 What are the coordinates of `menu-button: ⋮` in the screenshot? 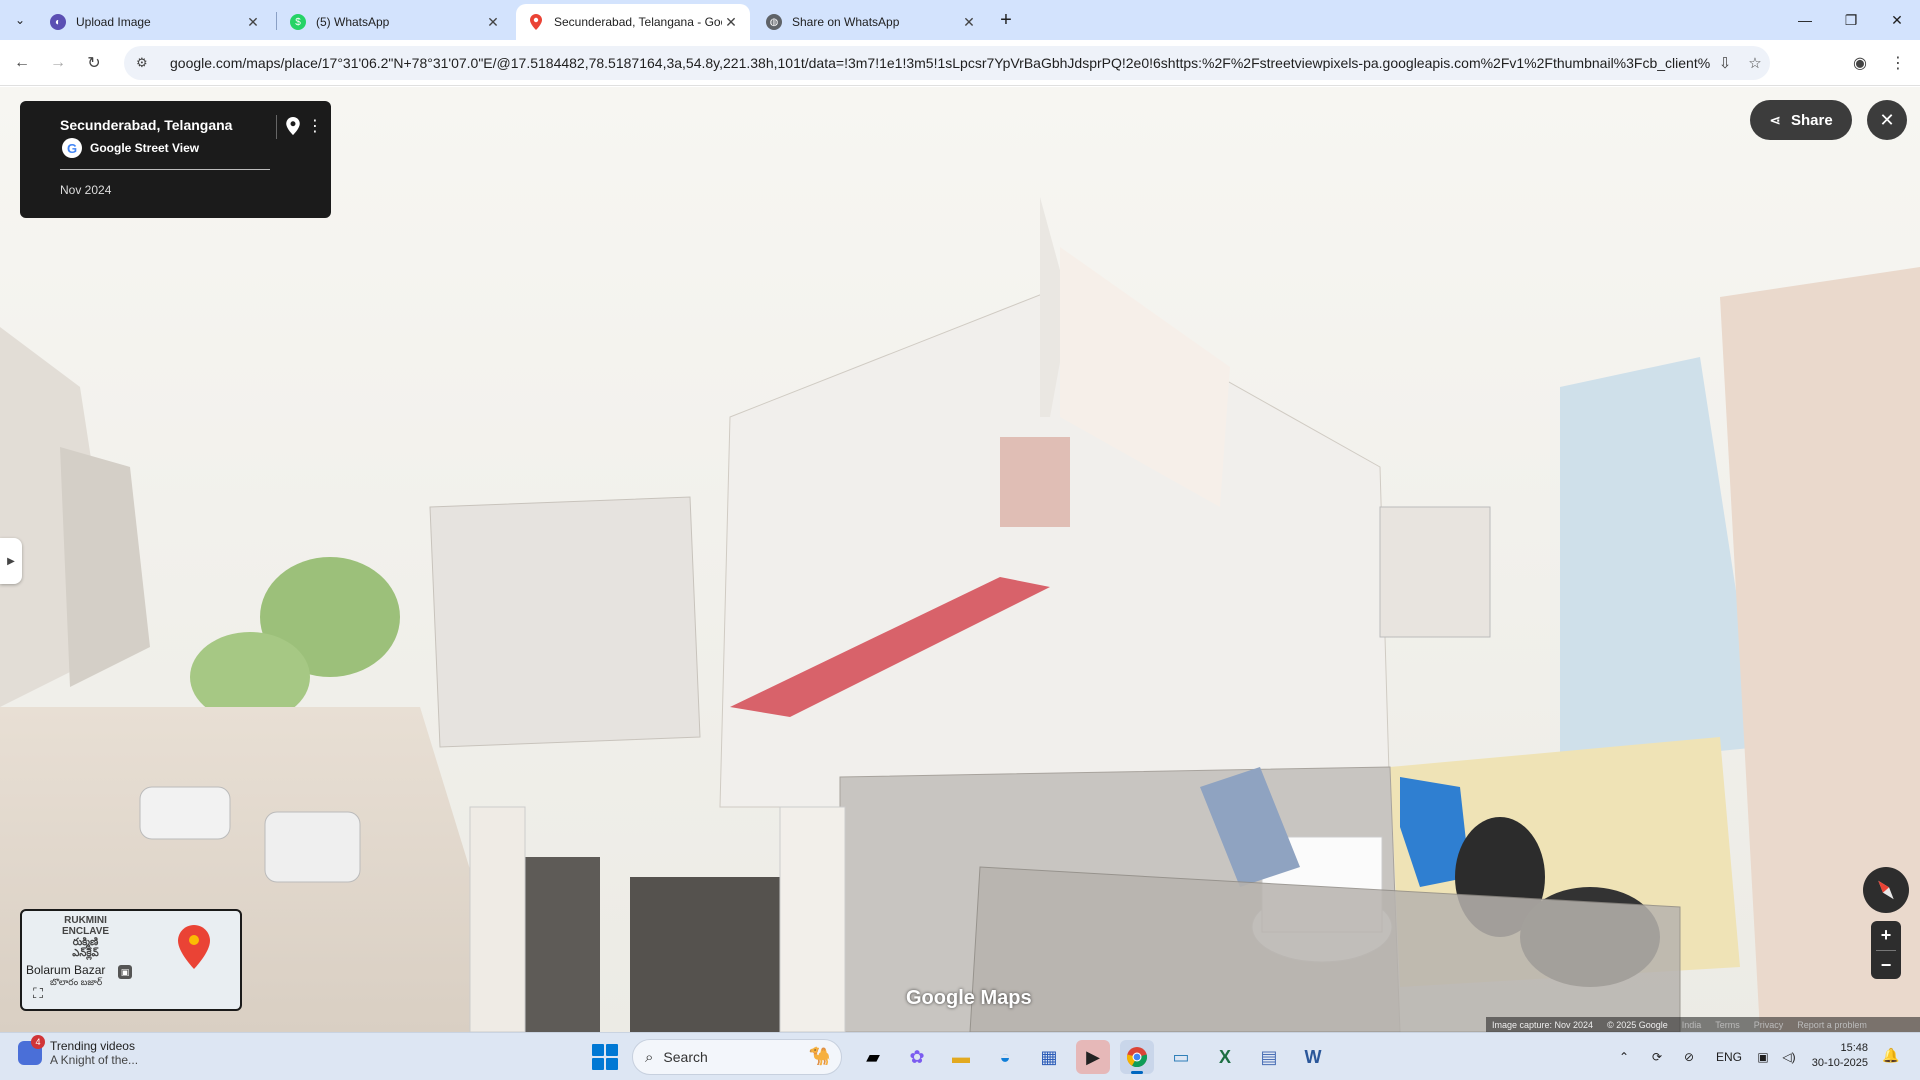 It's located at (1898, 63).